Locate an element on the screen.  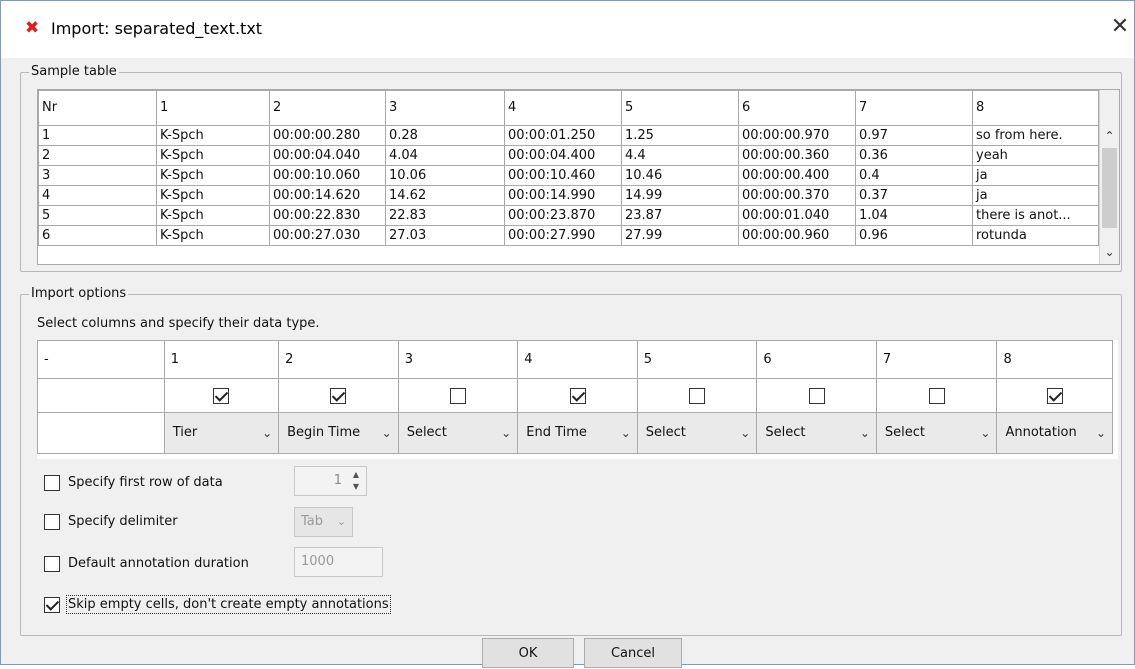
table-cell: 00:00:00.360 is located at coordinates (797, 155).